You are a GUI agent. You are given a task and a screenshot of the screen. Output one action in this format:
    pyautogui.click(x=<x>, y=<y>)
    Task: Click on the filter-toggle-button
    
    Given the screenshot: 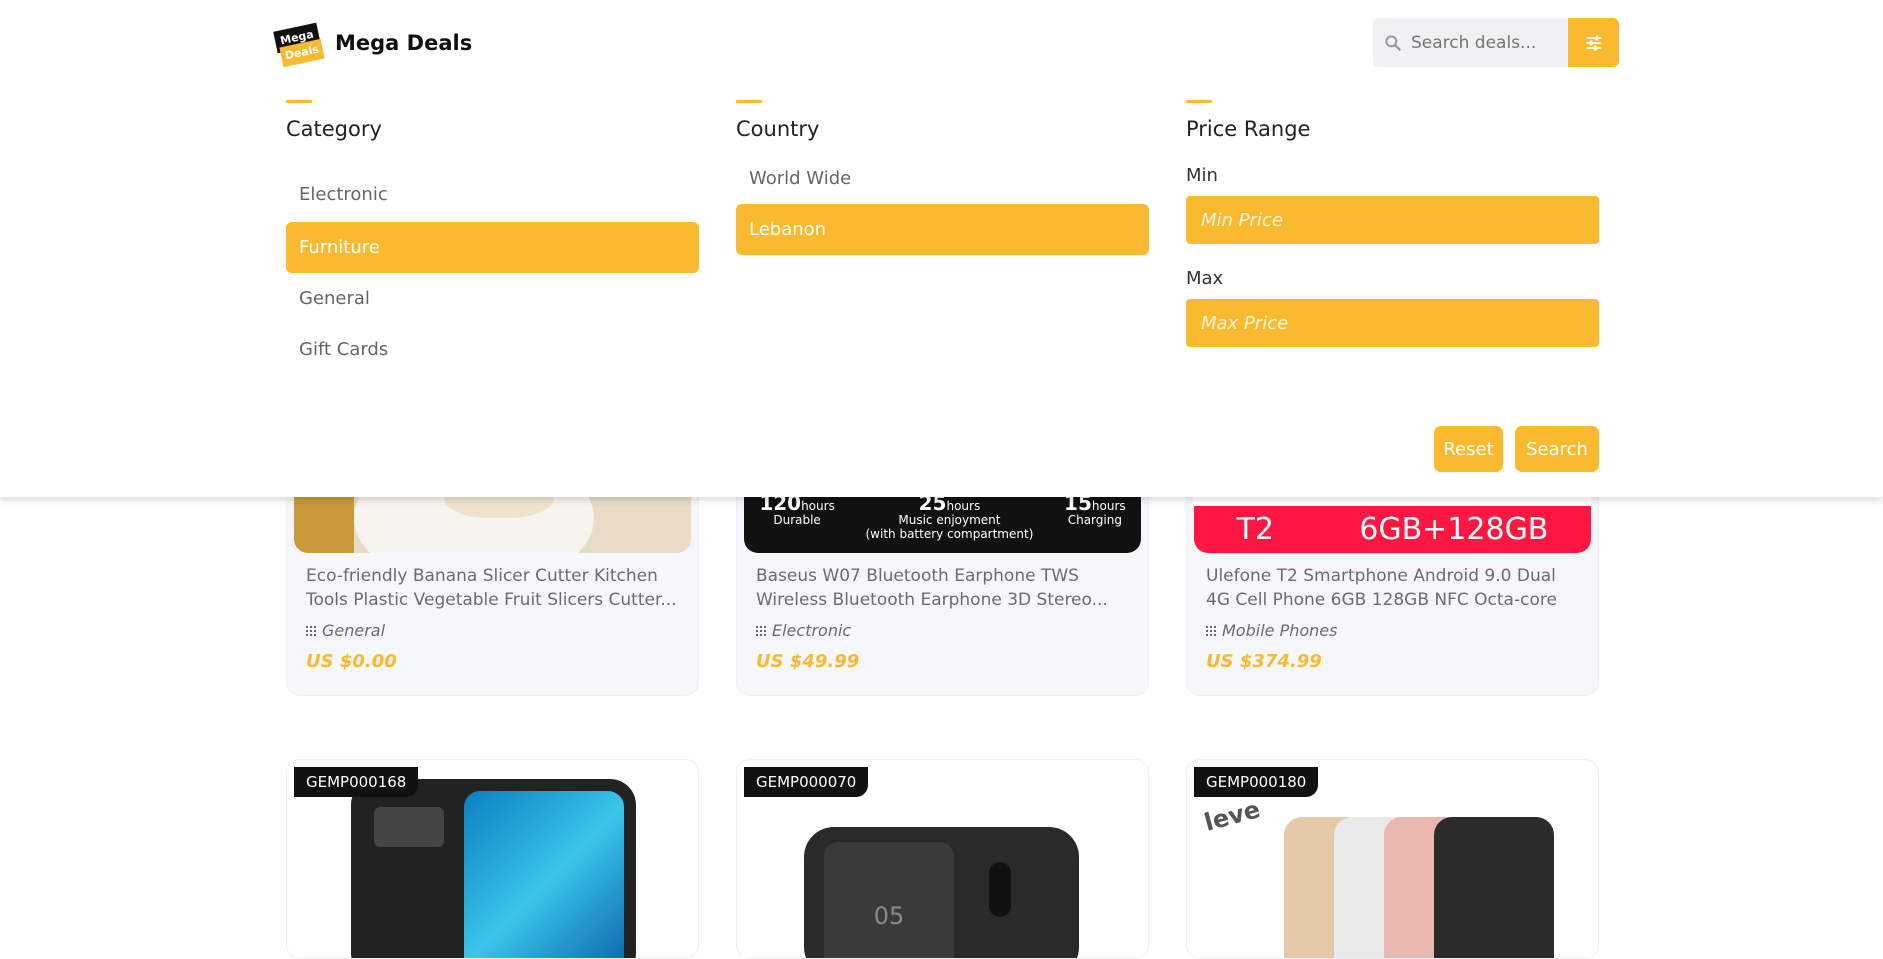 What is the action you would take?
    pyautogui.click(x=1593, y=42)
    